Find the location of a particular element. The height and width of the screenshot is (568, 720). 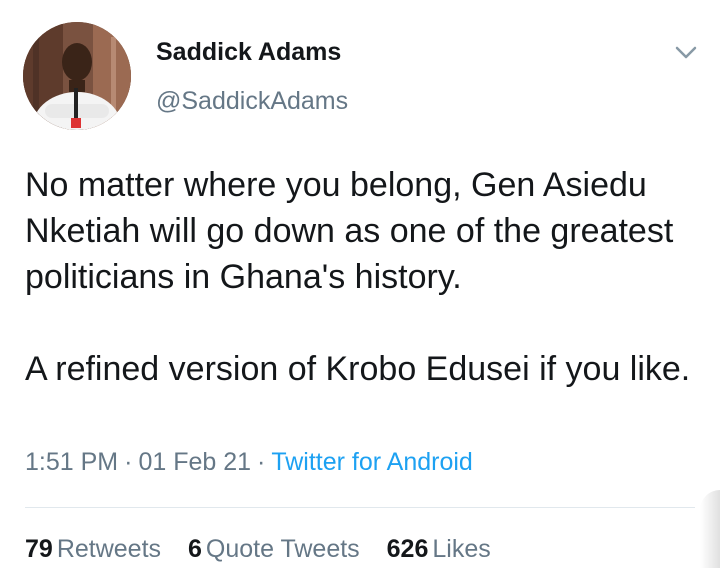

divider is located at coordinates (360, 507).